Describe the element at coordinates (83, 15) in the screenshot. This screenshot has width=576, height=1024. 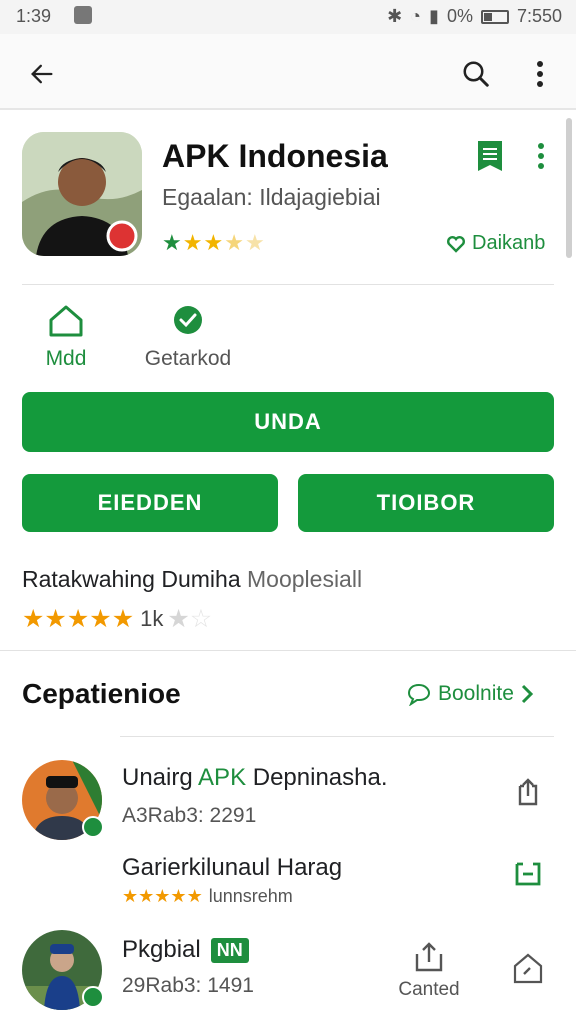
I see `notification-icon` at that location.